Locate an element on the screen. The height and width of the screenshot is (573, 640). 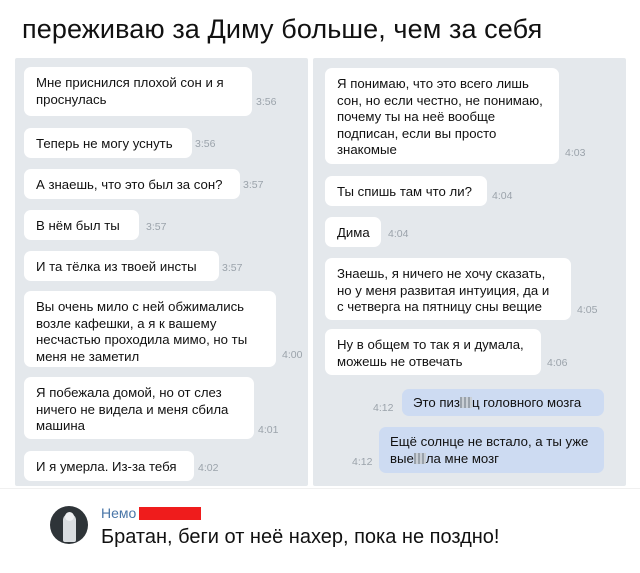
message-text: В нём был ты is located at coordinates (78, 225).